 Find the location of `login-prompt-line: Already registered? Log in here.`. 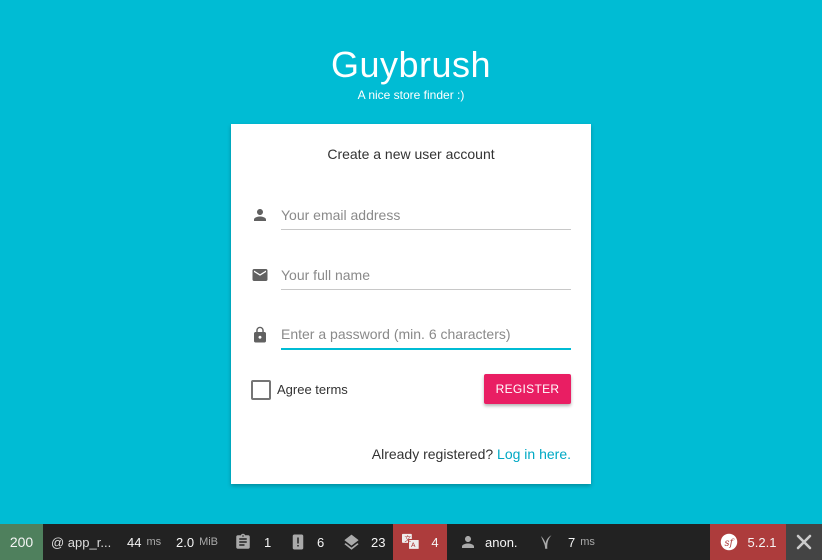

login-prompt-line: Already registered? Log in here. is located at coordinates (471, 454).